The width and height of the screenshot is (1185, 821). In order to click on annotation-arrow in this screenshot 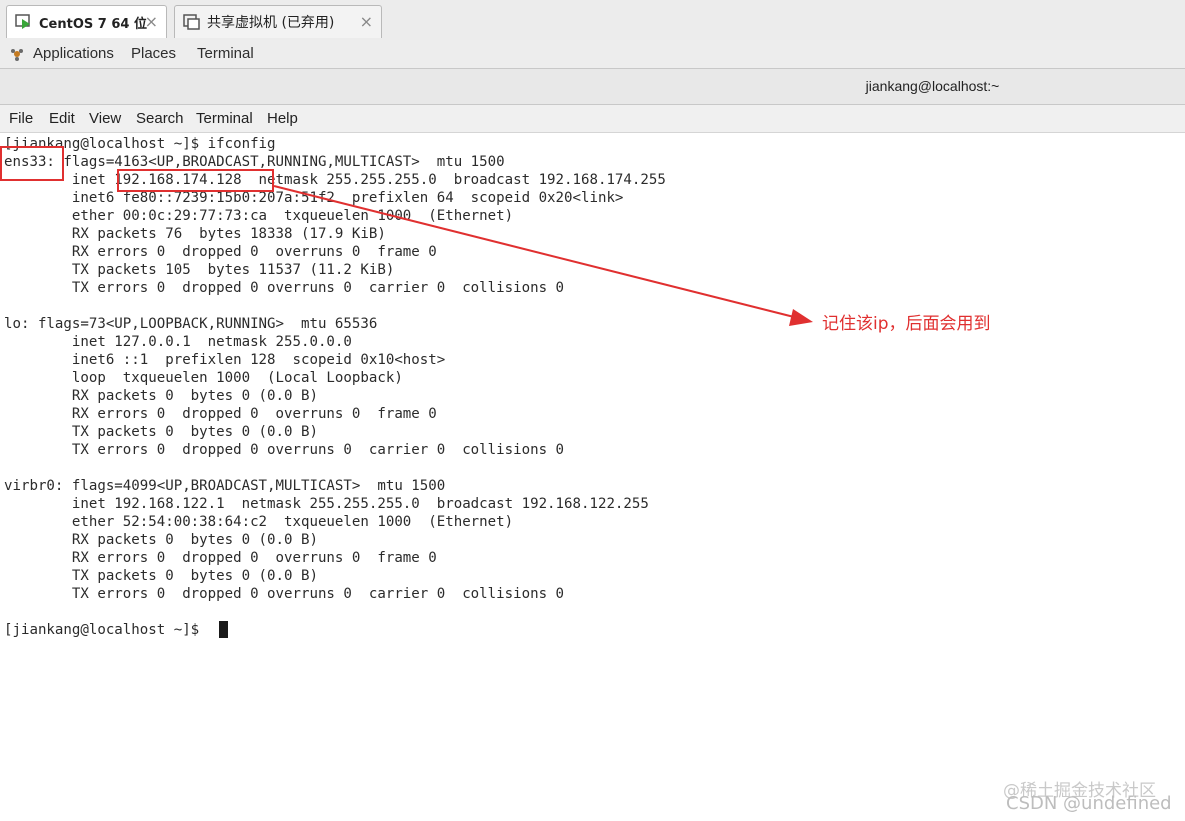, I will do `click(543, 255)`.